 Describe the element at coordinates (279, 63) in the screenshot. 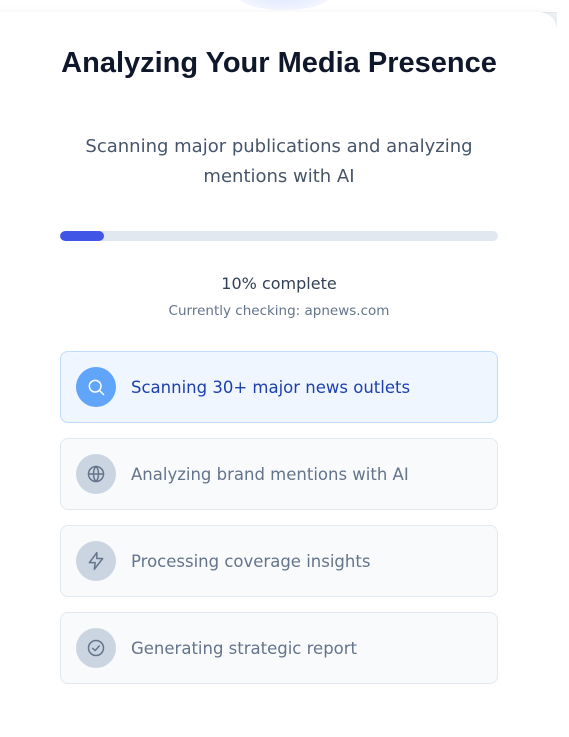

I see `page-title: Analyzing Your Media Presence` at that location.